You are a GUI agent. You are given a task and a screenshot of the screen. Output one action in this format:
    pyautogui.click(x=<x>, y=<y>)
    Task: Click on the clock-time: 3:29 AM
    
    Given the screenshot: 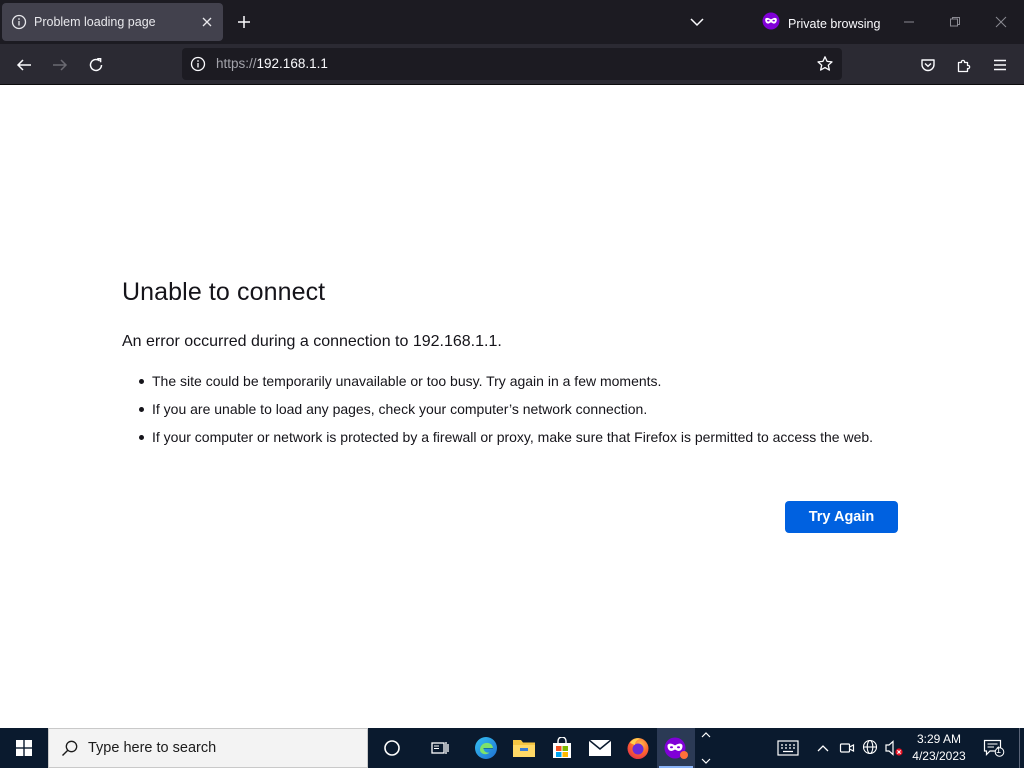 What is the action you would take?
    pyautogui.click(x=939, y=739)
    